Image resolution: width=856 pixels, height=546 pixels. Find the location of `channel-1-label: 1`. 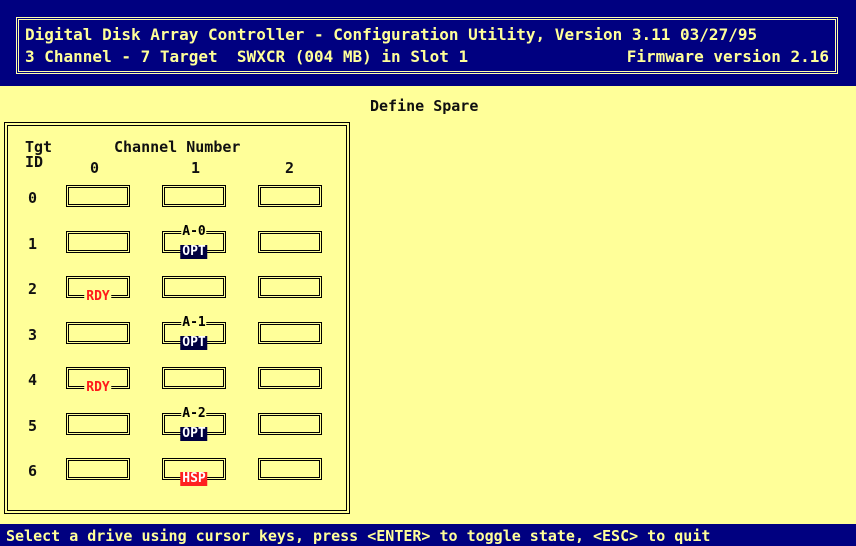

channel-1-label: 1 is located at coordinates (196, 168).